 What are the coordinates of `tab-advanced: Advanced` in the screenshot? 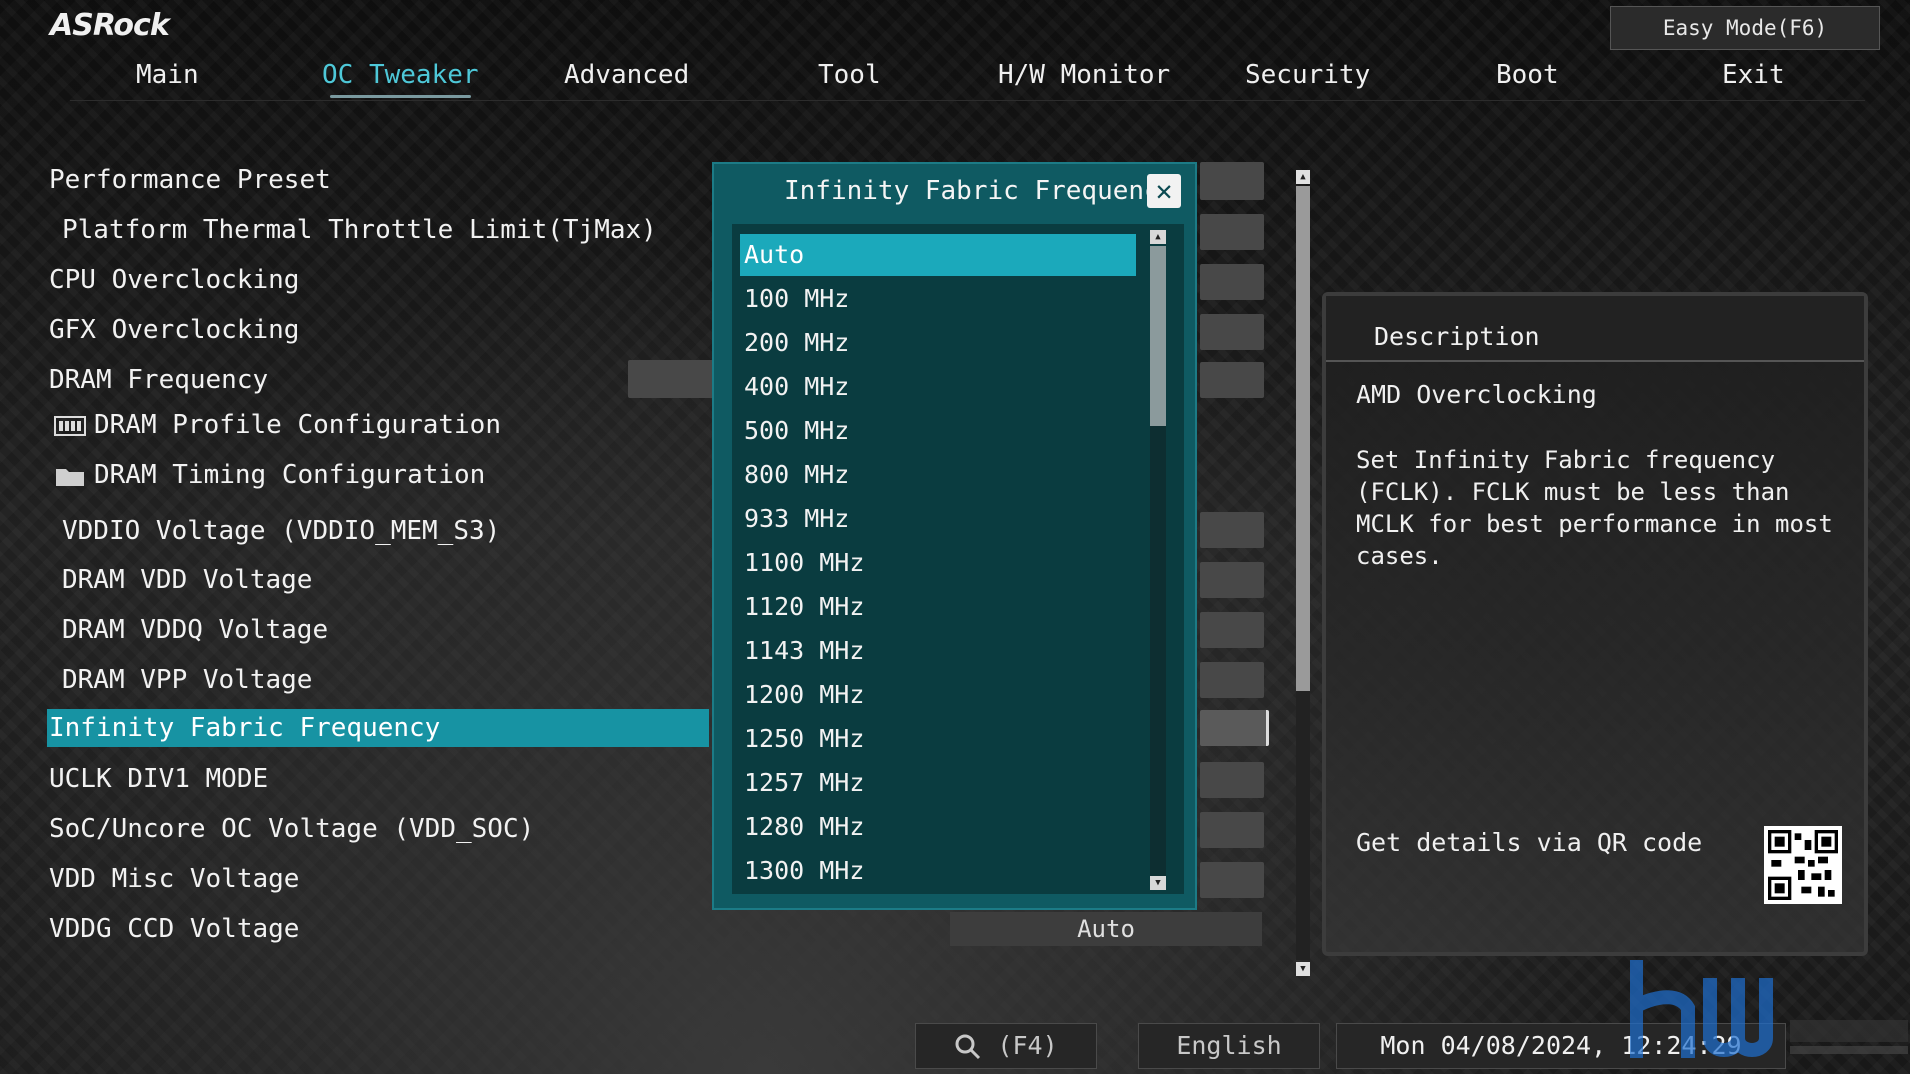 It's located at (626, 75).